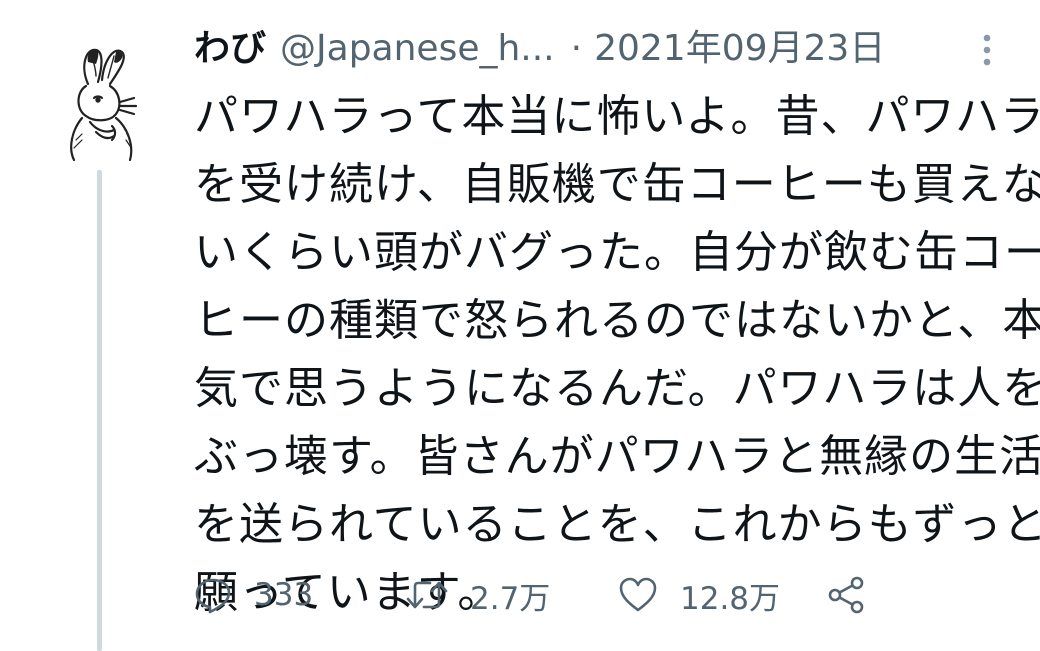 The height and width of the screenshot is (651, 1040). I want to click on action-bar: 333 2.7万 12.8万, so click(544, 595).